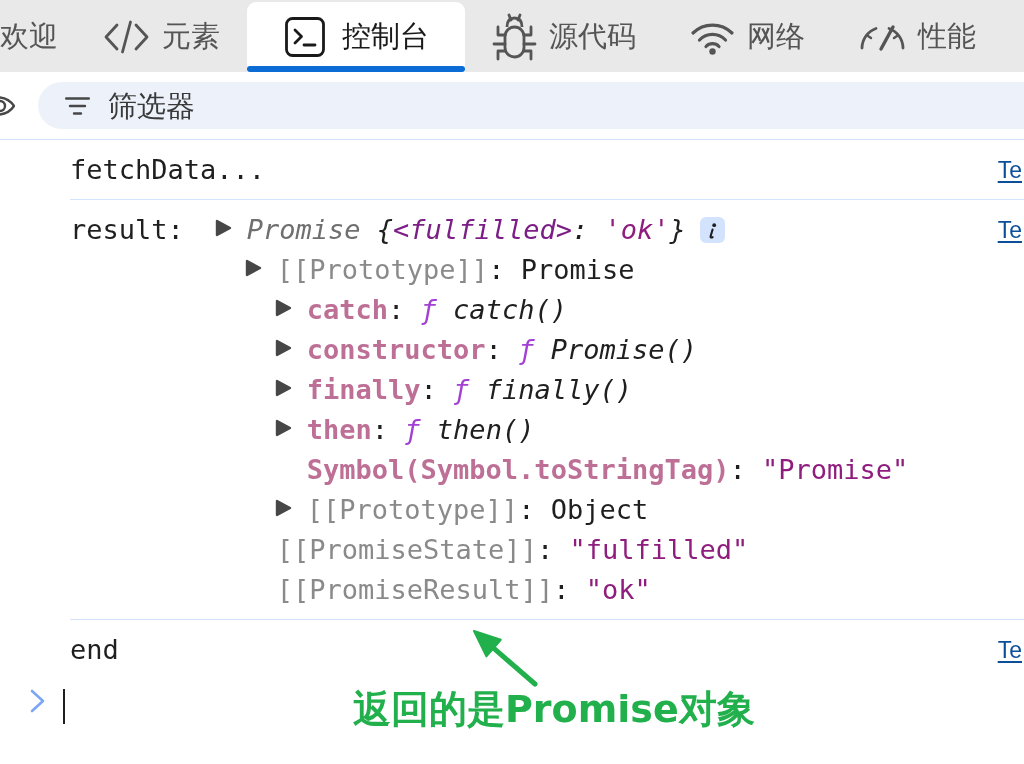  What do you see at coordinates (463, 590) in the screenshot?
I see `property-line: [[PromiseResult]]: "ok"` at bounding box center [463, 590].